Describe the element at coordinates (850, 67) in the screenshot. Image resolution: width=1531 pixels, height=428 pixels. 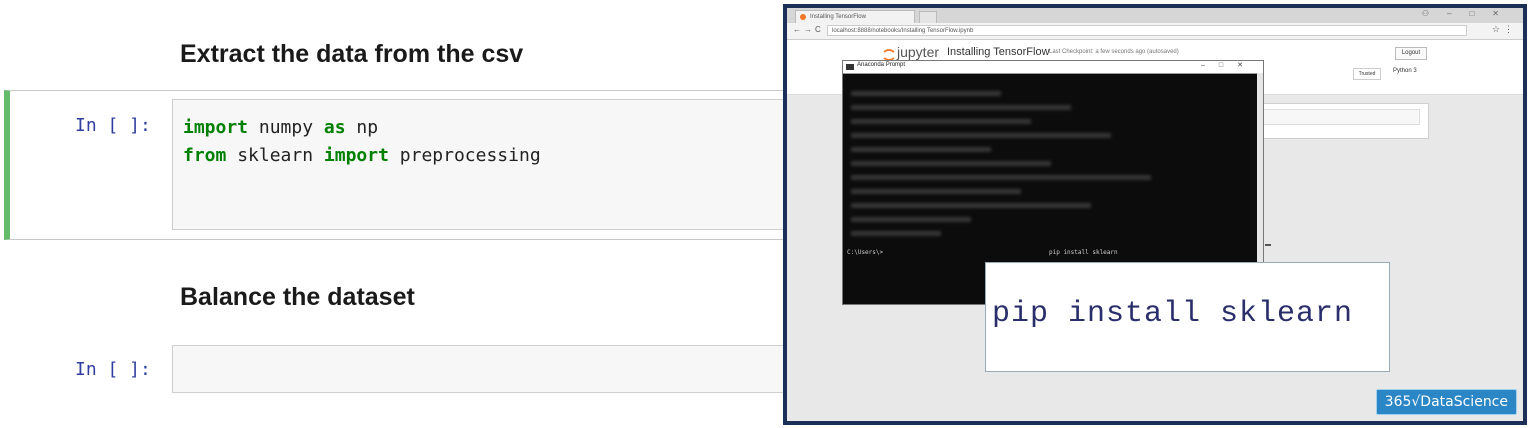
I see `terminal-icon` at that location.